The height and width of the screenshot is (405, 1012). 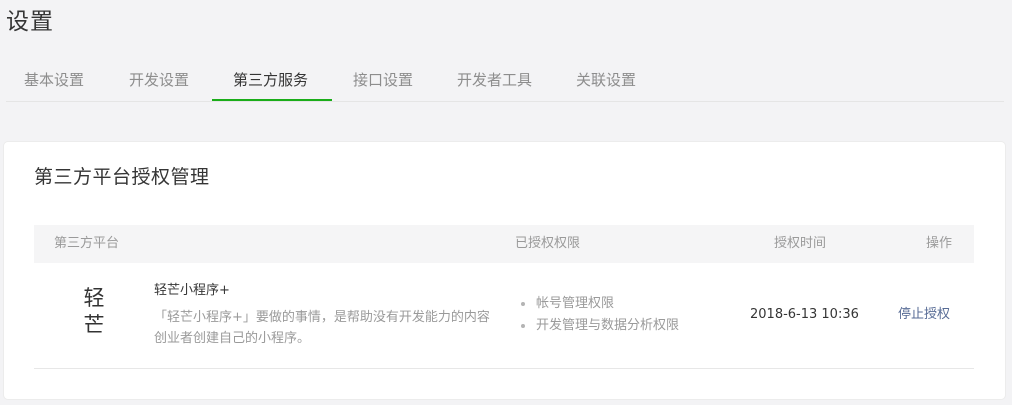 I want to click on settings-tabs: 基本设置 开发设置 第三方服务 接口设置 开发者工具 关联设置, so click(x=505, y=80).